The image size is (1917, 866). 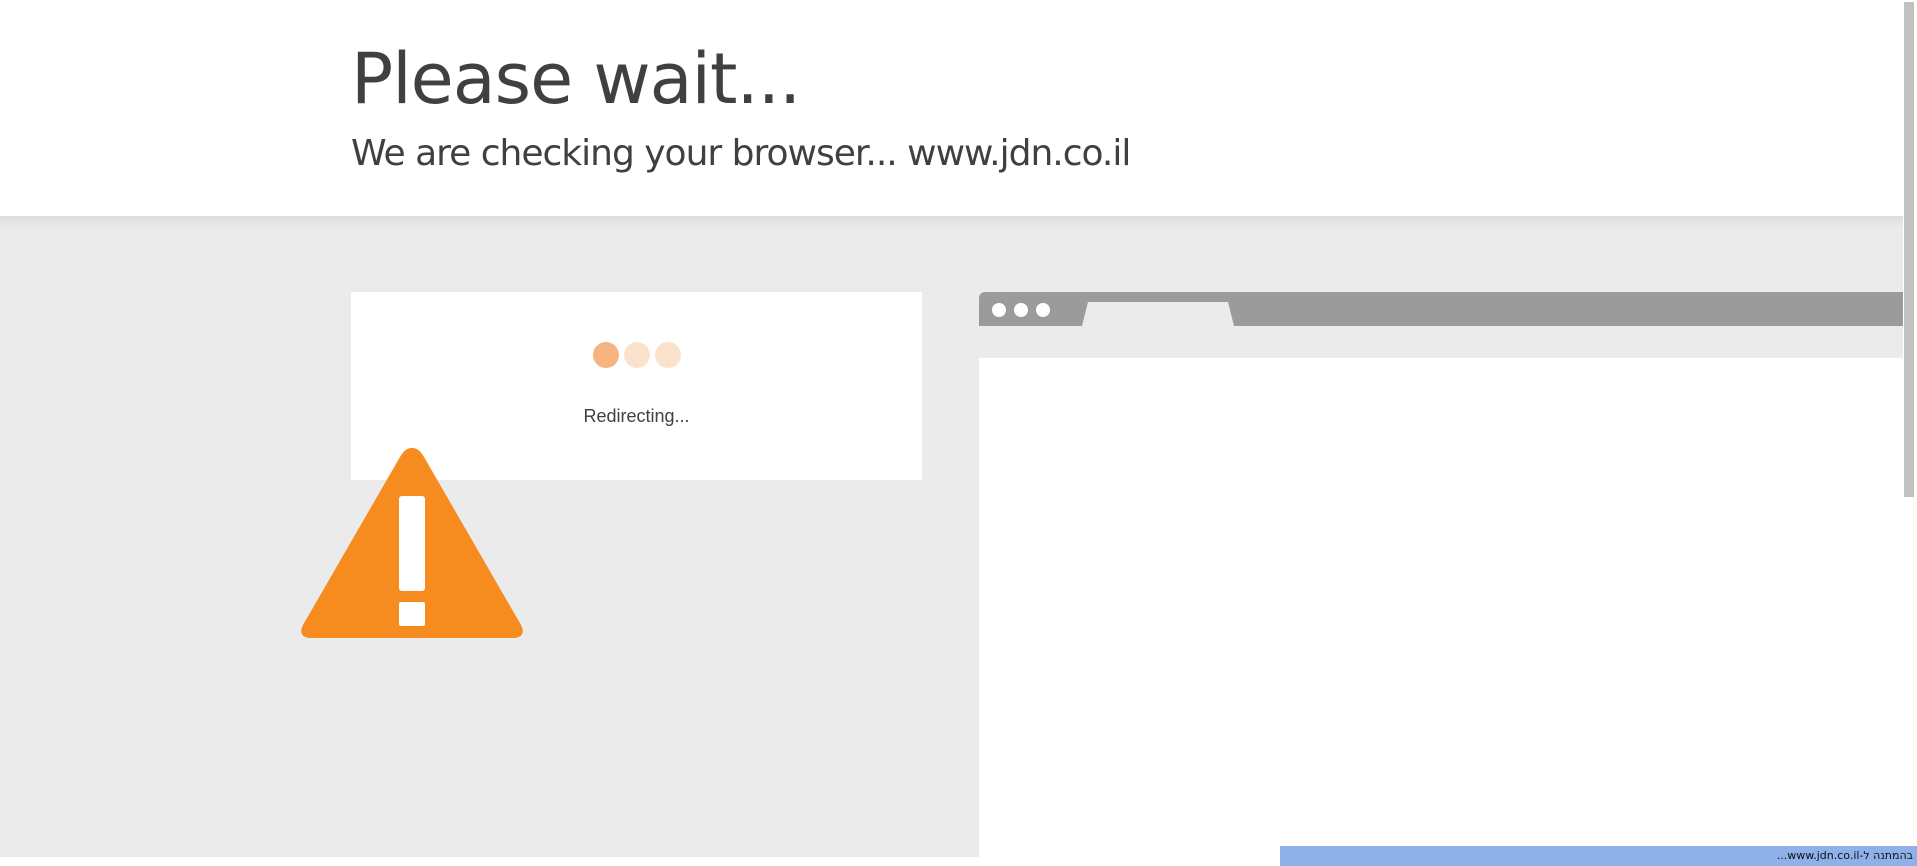 What do you see at coordinates (412, 614) in the screenshot?
I see `exclamation-dot` at bounding box center [412, 614].